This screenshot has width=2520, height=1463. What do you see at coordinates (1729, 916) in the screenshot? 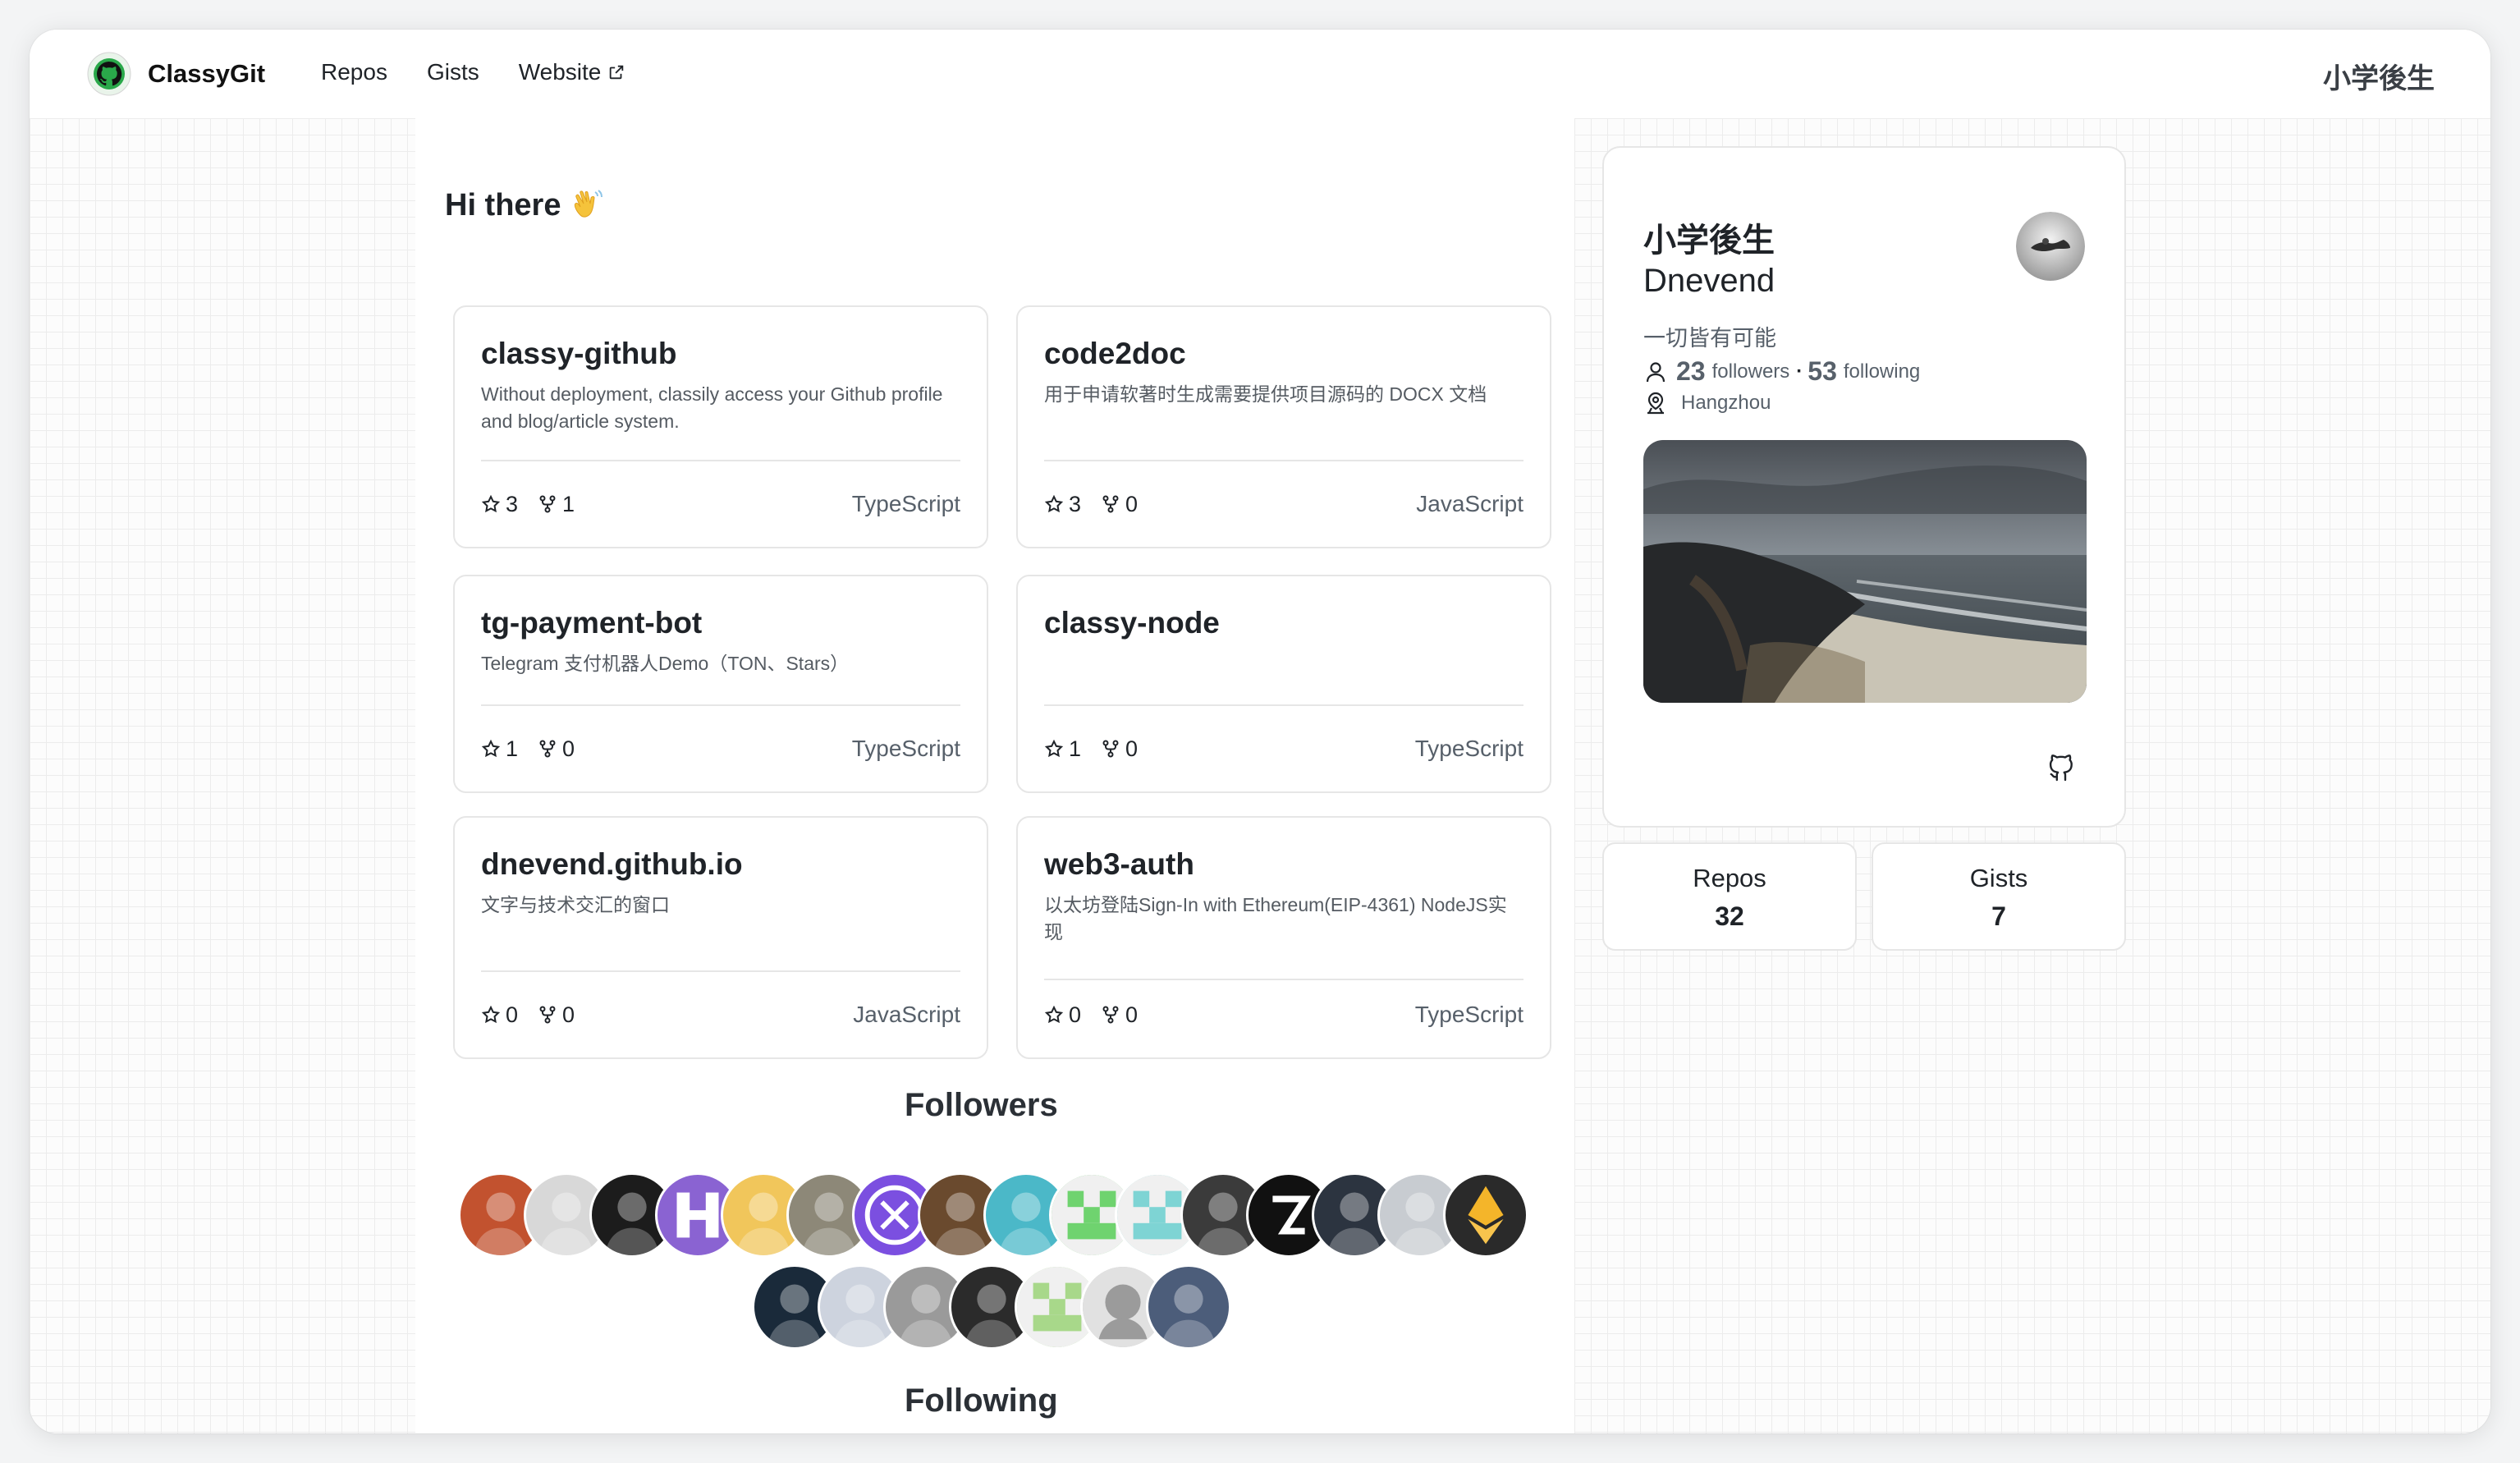
I see `repos-stat-value: 32` at bounding box center [1729, 916].